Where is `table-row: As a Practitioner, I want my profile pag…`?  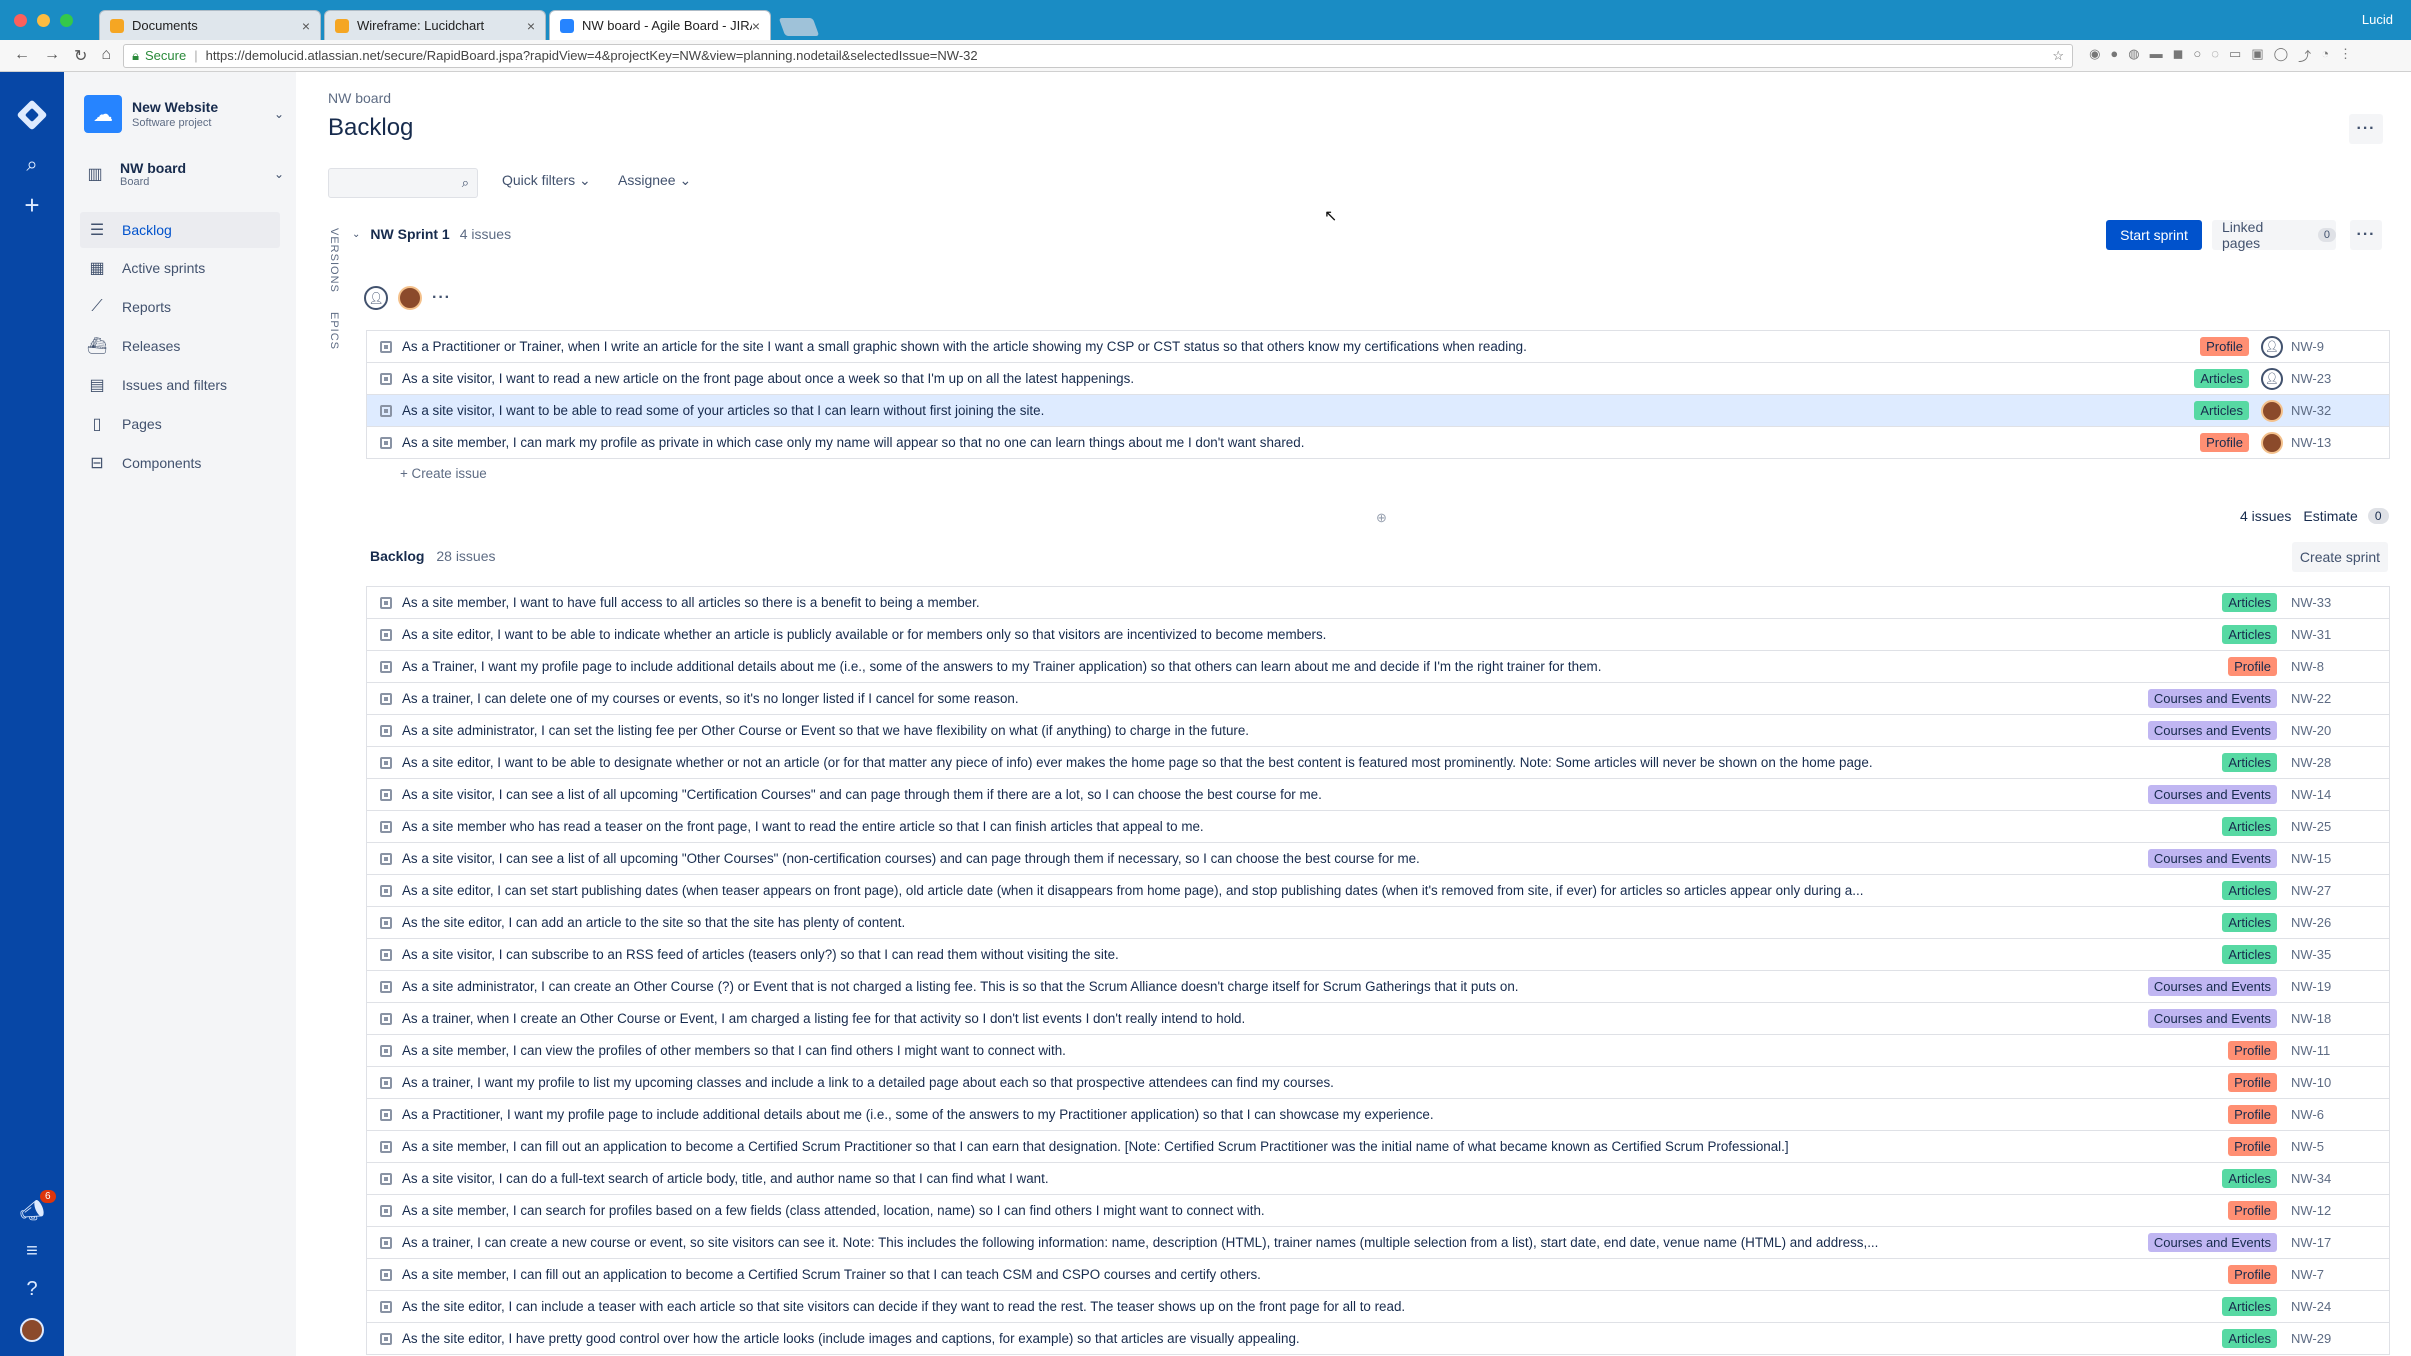
table-row: As a Practitioner, I want my profile pag… is located at coordinates (1378, 1115).